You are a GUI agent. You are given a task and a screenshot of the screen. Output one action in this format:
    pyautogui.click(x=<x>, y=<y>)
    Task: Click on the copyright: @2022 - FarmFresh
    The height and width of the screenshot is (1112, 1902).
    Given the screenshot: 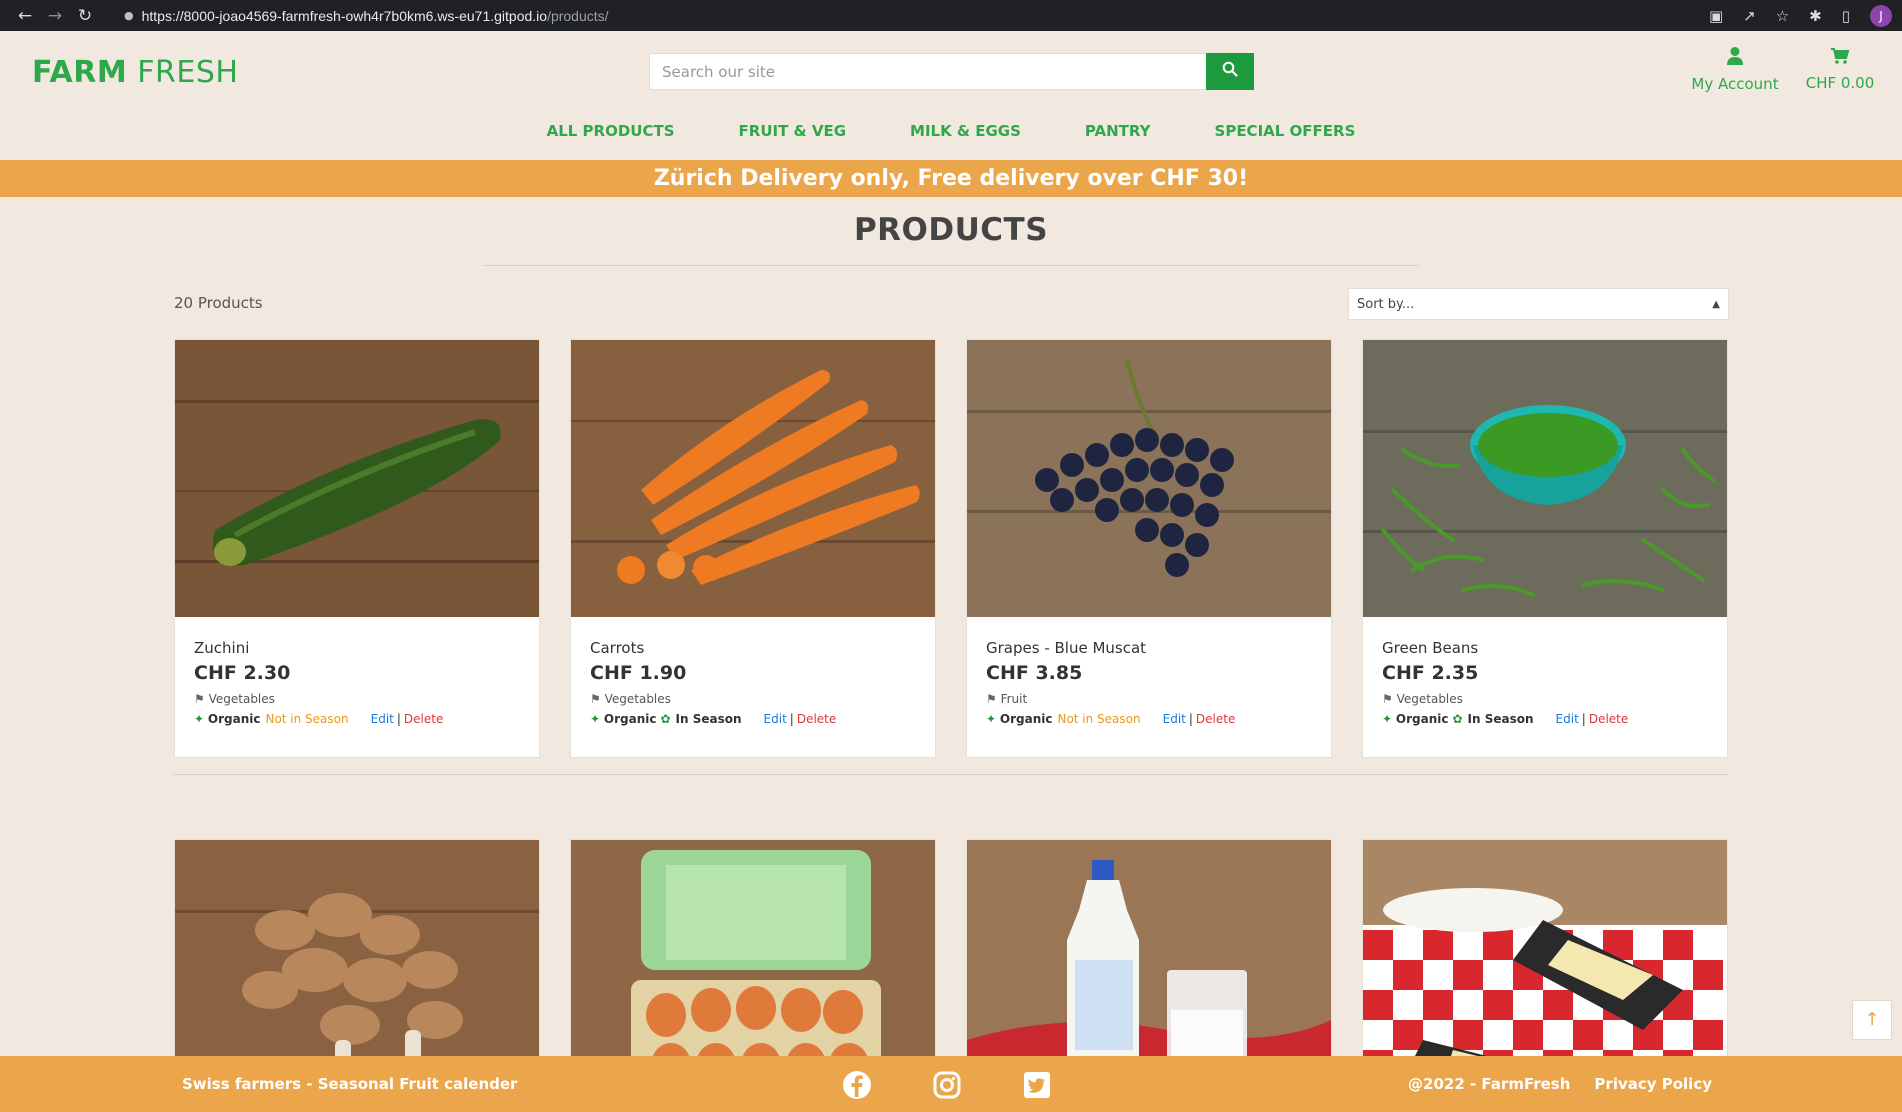 What is the action you would take?
    pyautogui.click(x=1489, y=1084)
    